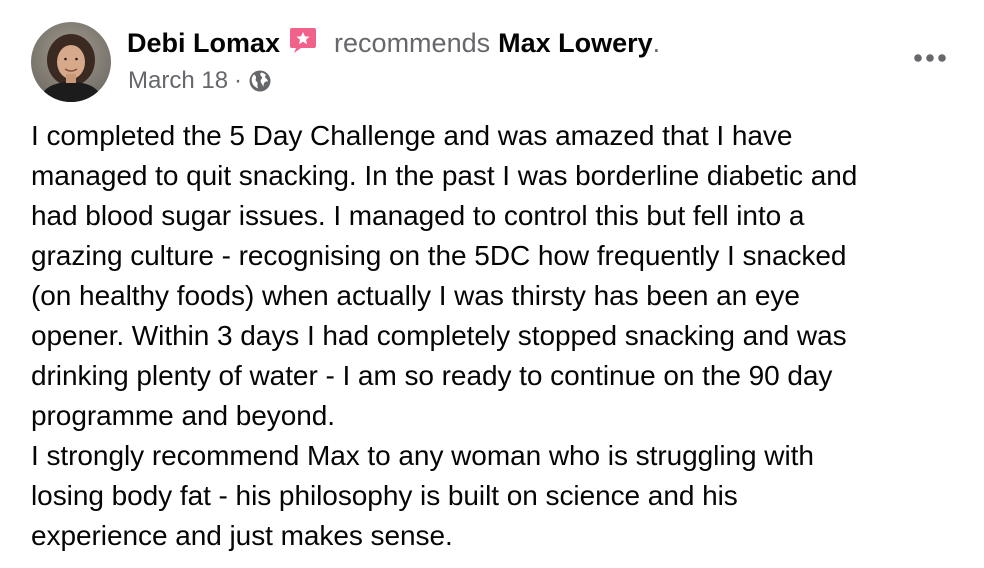 Image resolution: width=984 pixels, height=568 pixels. I want to click on post-meta: March 18 ·, so click(200, 81).